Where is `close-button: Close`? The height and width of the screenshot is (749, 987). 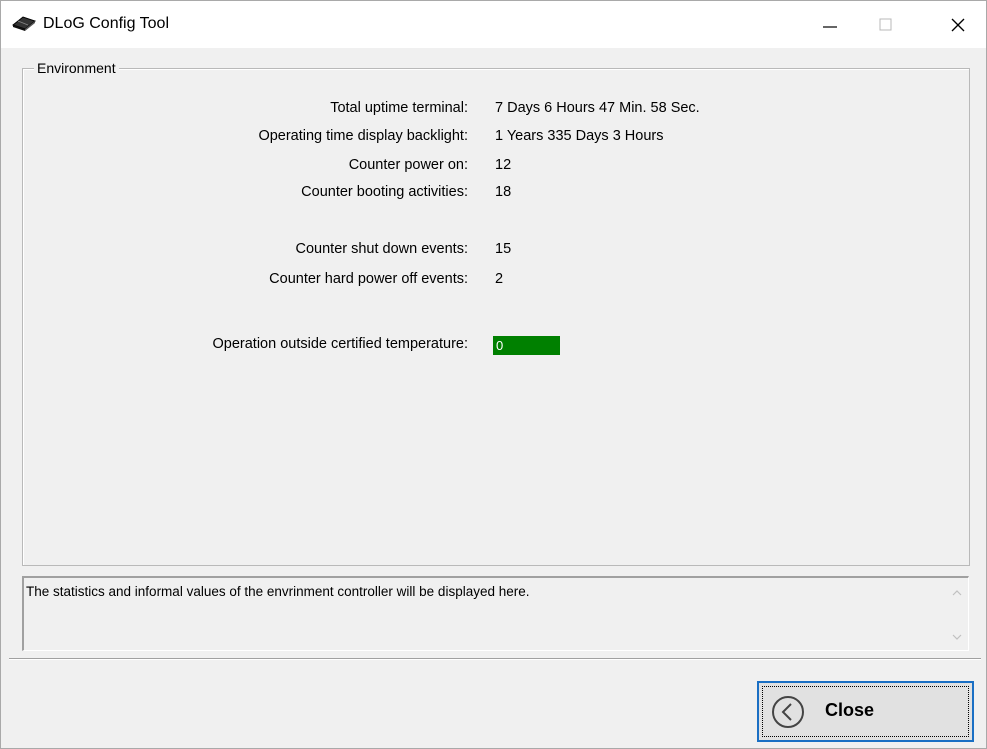
close-button: Close is located at coordinates (865, 711).